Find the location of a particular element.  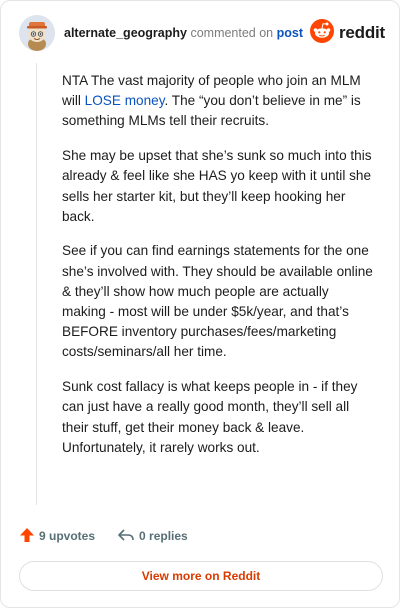

view-more-button: View more on Reddit is located at coordinates (201, 576).